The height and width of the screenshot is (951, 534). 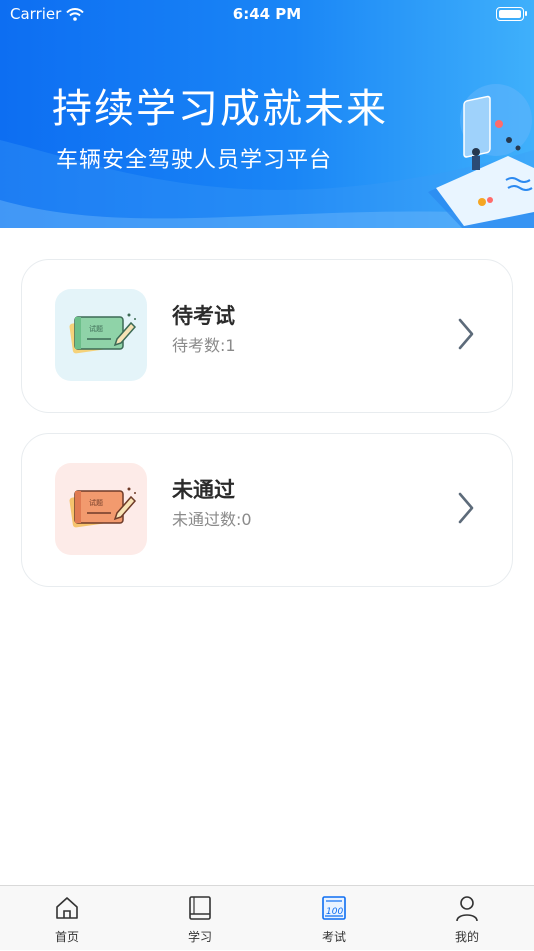 What do you see at coordinates (267, 917) in the screenshot?
I see `bottom-tab-bar: 首页 学习 100 考试 我的` at bounding box center [267, 917].